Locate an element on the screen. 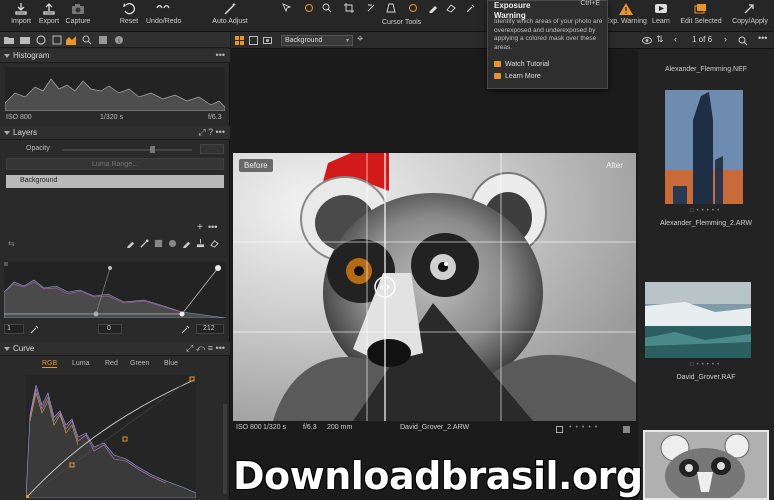 The height and width of the screenshot is (500, 774). spot-removal-icon is located at coordinates (413, 8).